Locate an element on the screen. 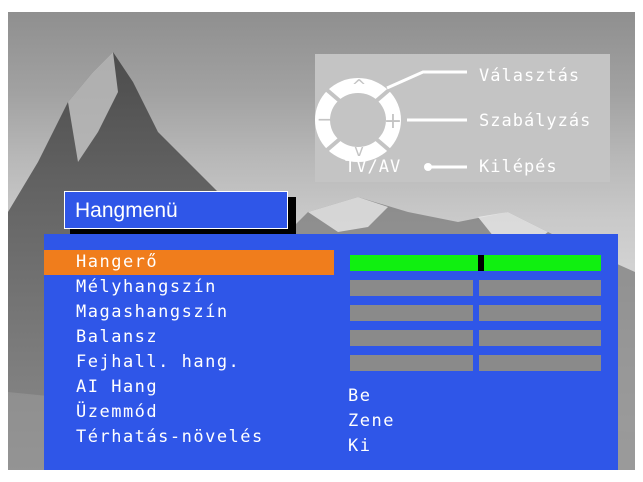 The image size is (643, 482). menu-item-headphone-volume: Fejhall. hang. is located at coordinates (189, 362).